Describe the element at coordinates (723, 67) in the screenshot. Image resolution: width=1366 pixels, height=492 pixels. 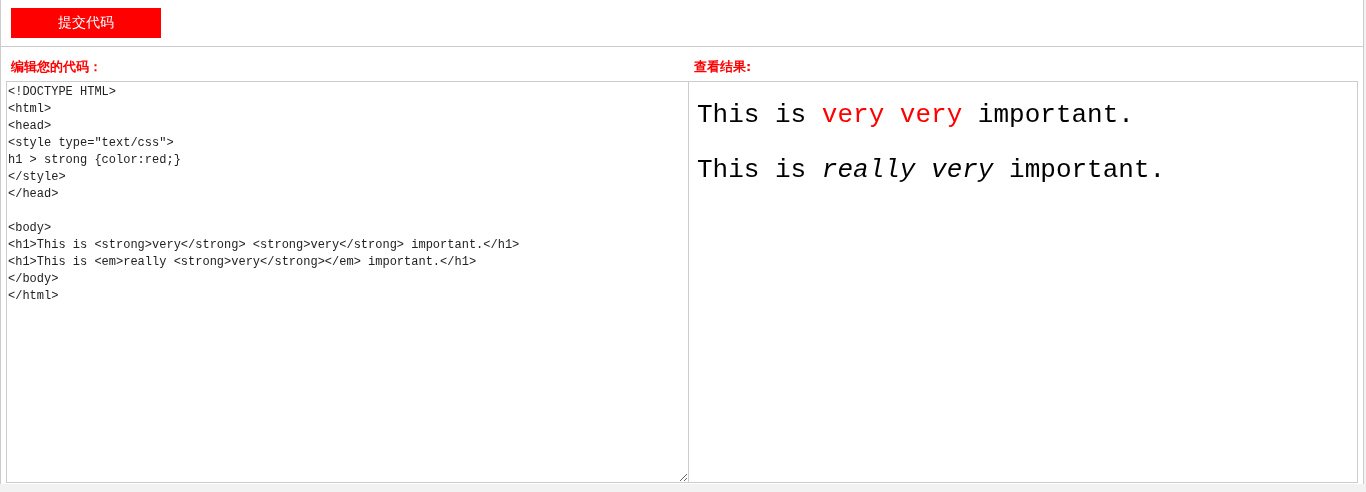
I see `result-label: 查看结果:` at that location.